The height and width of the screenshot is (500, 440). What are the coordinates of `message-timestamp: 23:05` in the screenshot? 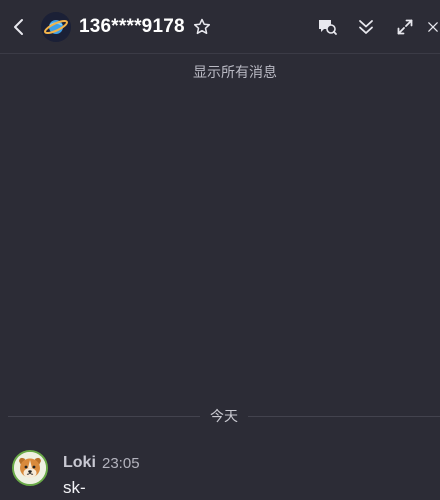 It's located at (121, 463).